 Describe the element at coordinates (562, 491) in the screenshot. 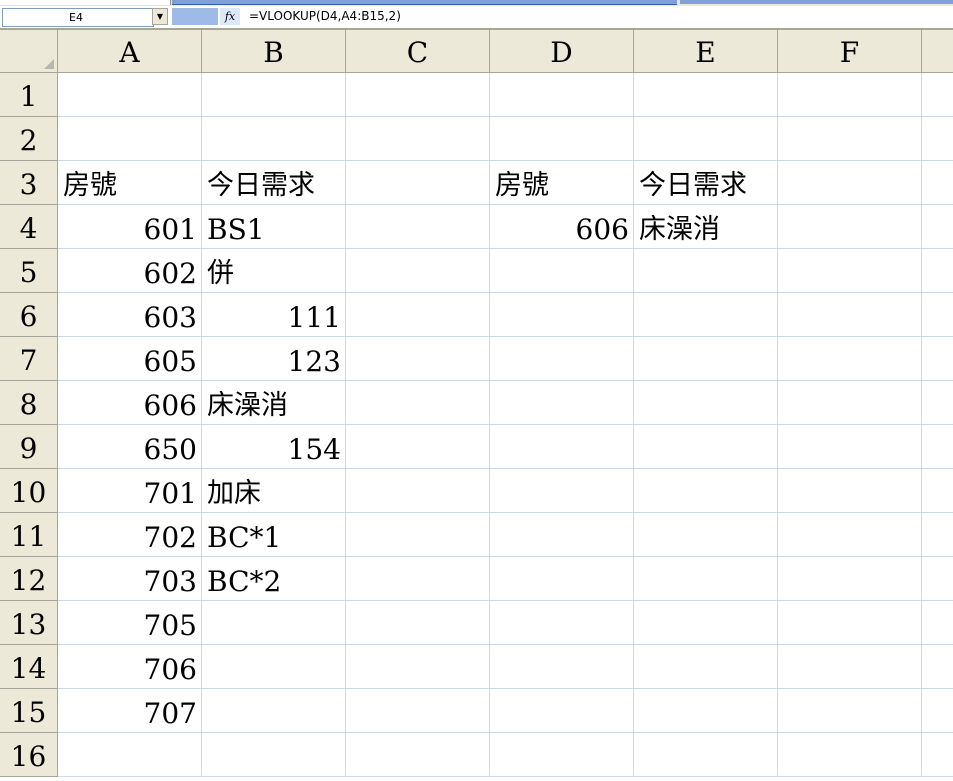

I see `cell-d10` at that location.